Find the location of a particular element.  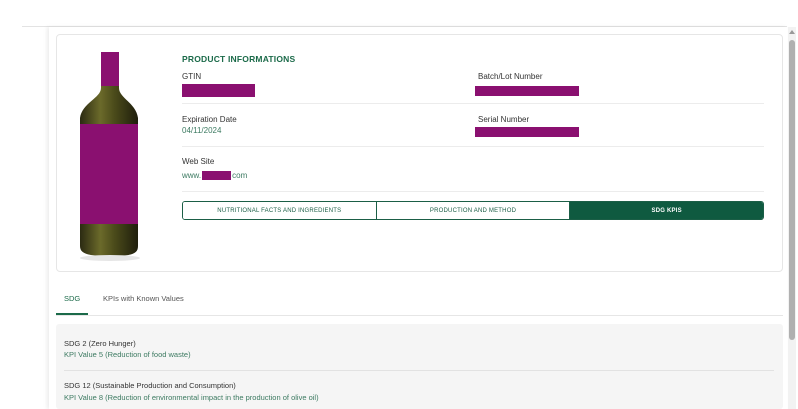

website-suffix: com is located at coordinates (240, 175).